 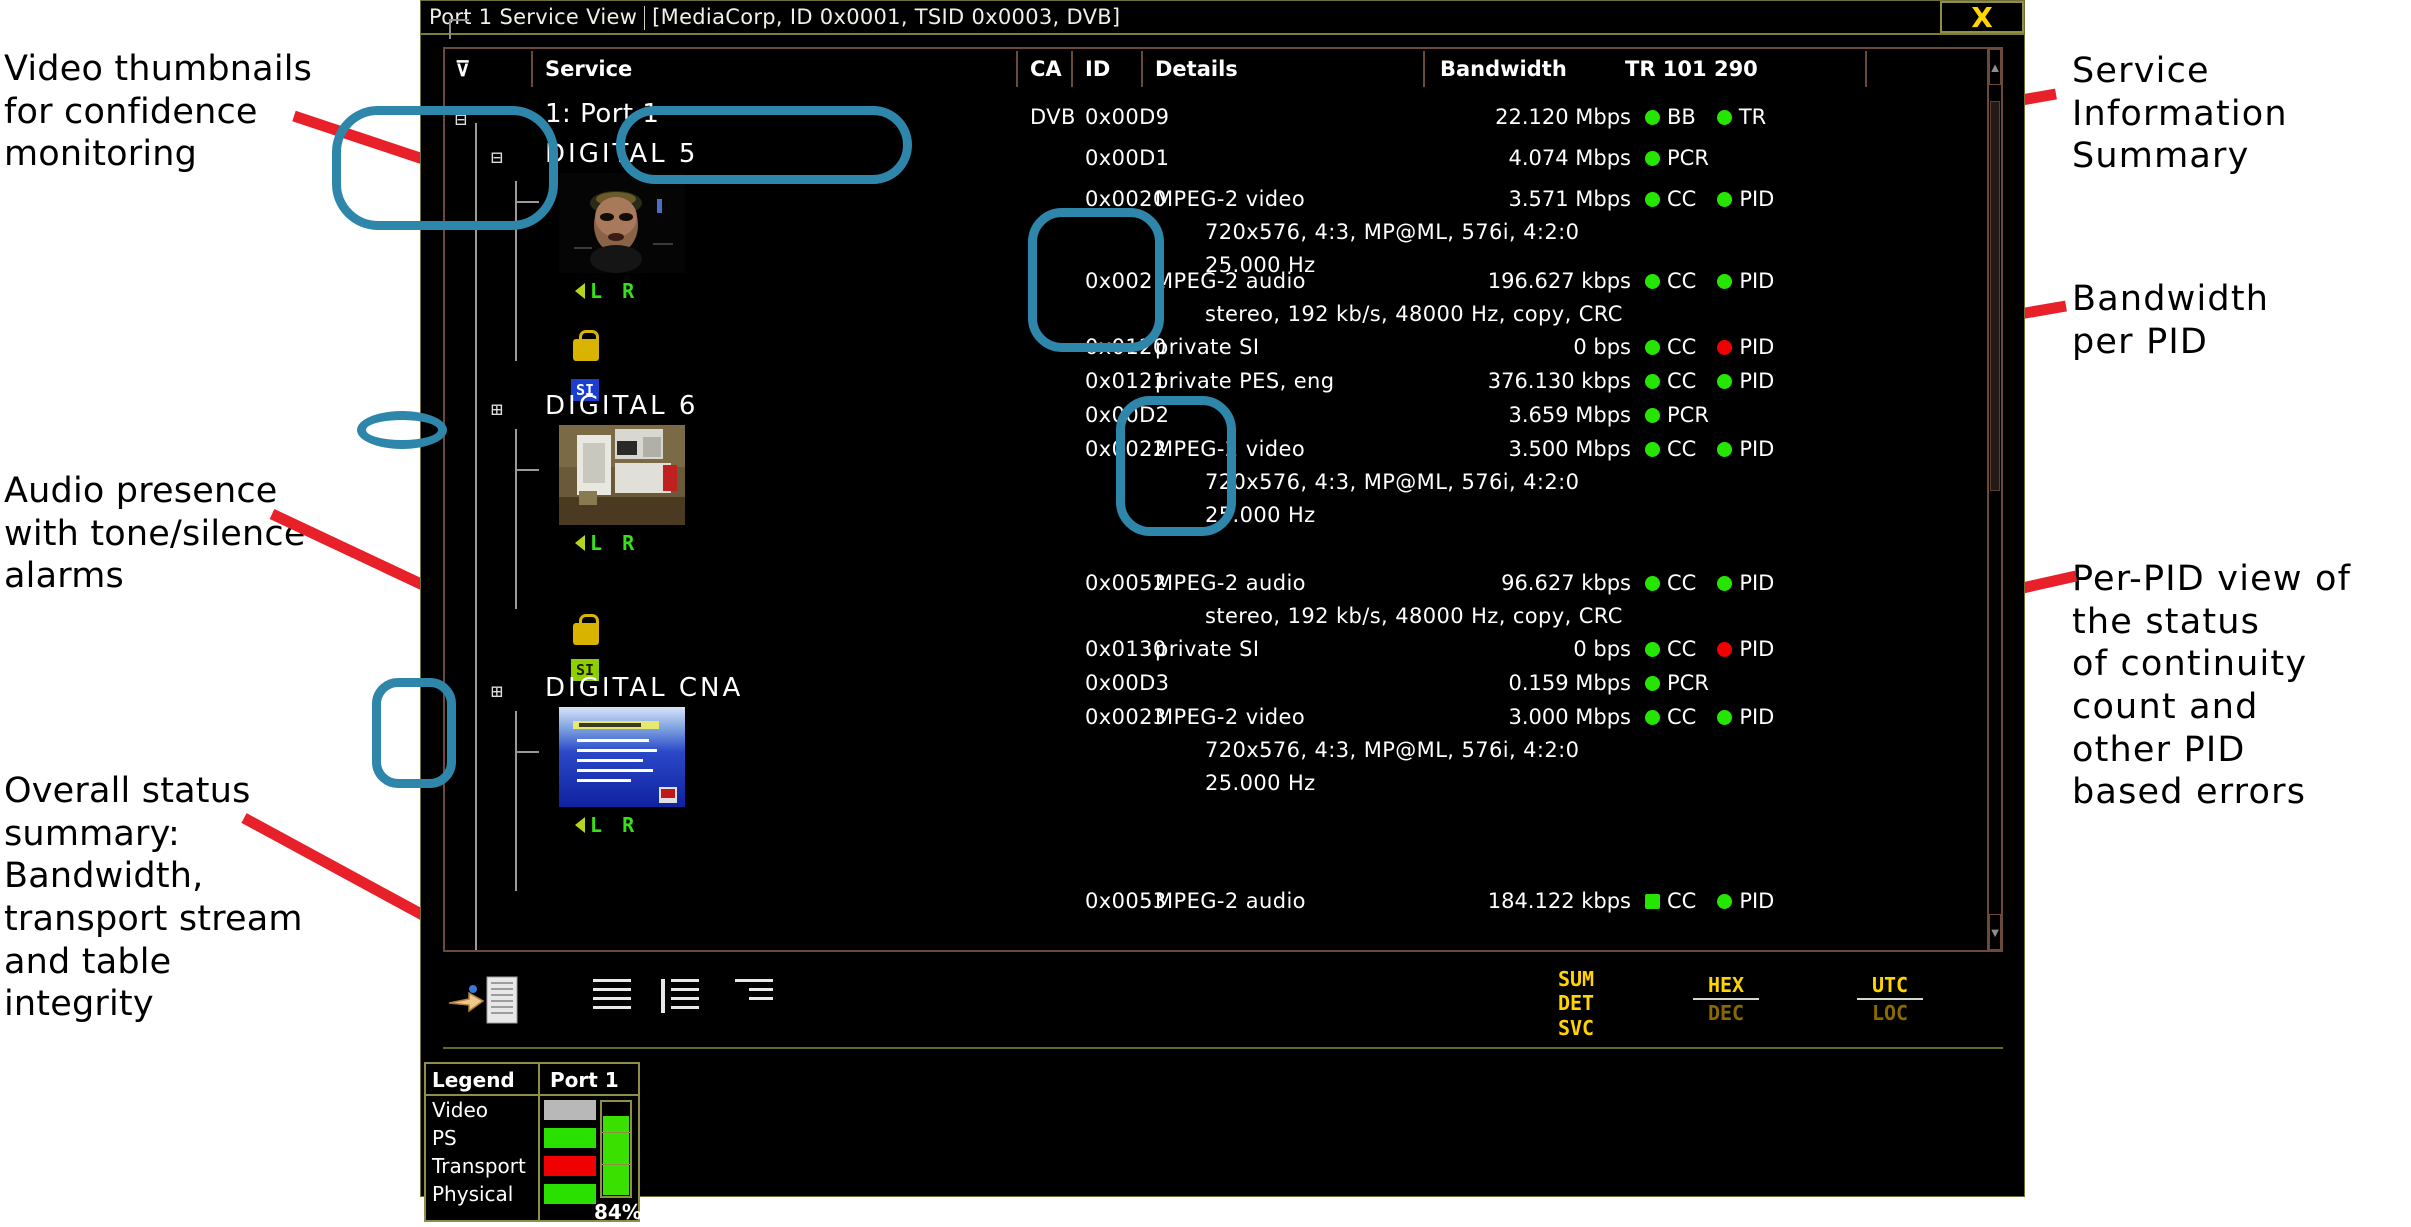 I want to click on speaker-icon, so click(x=580, y=291).